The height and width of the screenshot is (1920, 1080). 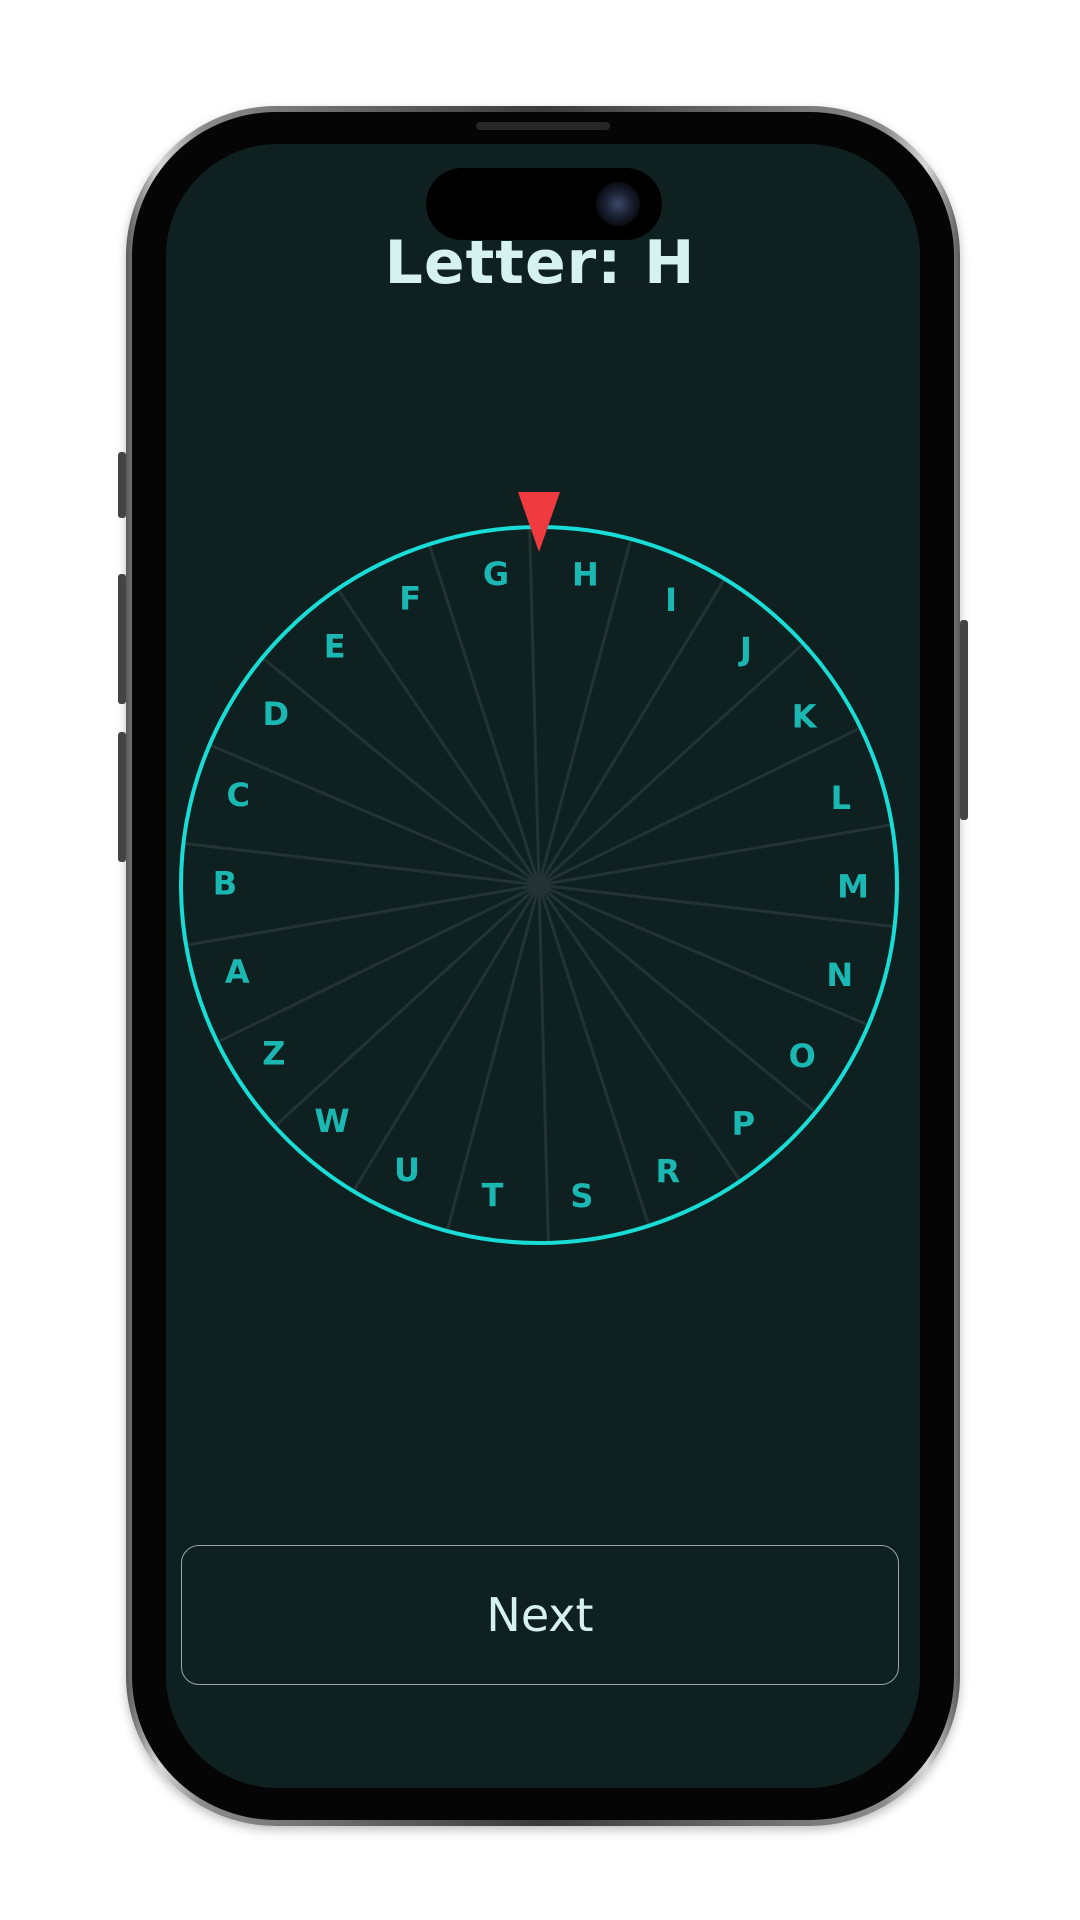 I want to click on wheel-letter-l: L, so click(x=841, y=798).